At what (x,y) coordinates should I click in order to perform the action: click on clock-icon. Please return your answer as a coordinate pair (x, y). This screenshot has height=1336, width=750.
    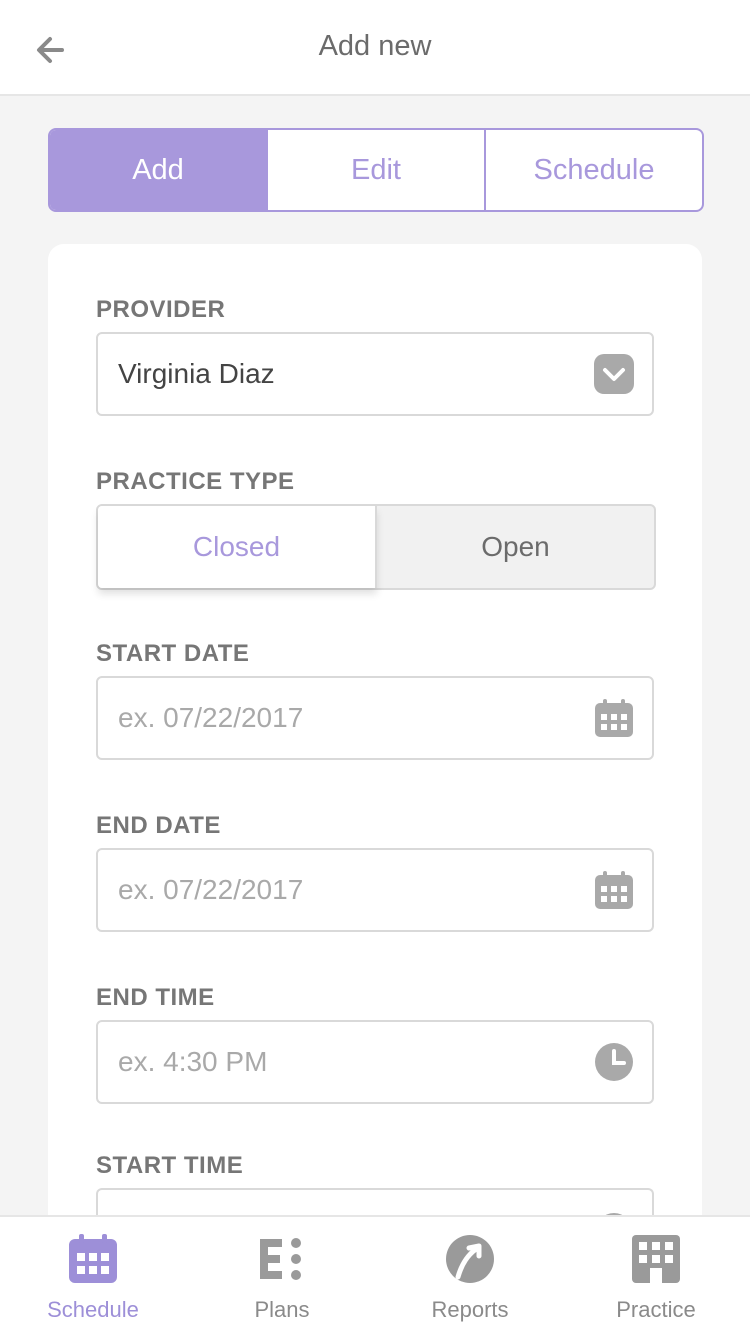
    Looking at the image, I should click on (614, 1062).